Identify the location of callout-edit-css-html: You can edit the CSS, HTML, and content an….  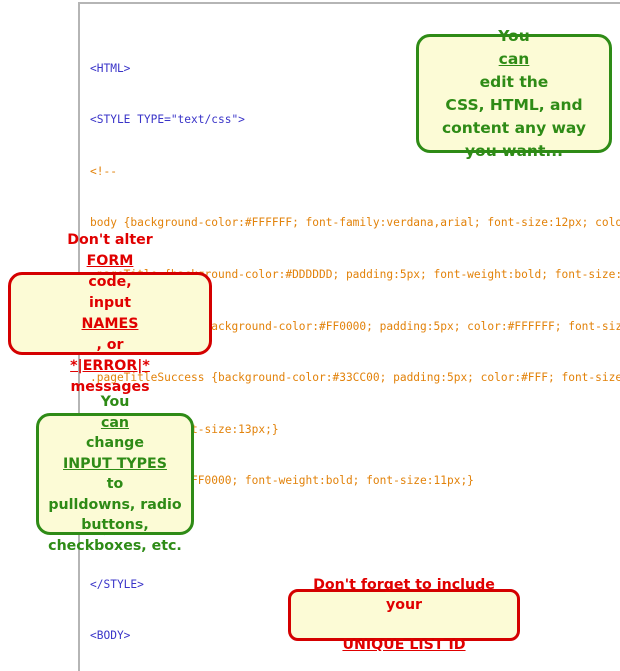
(514, 93).